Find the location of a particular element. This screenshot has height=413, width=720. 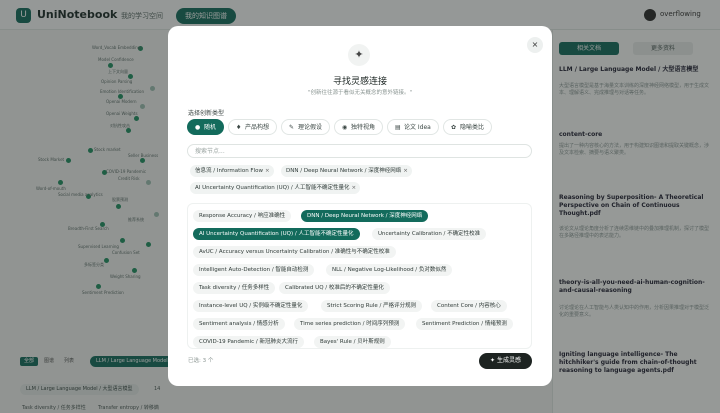

selected-node-chip: 信息流 / Information Flow × is located at coordinates (232, 171).